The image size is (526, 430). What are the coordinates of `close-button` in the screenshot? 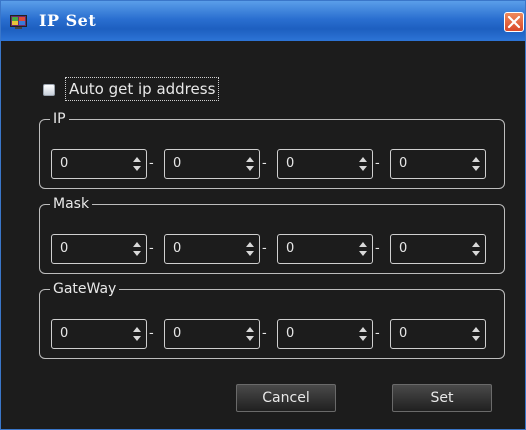 It's located at (514, 22).